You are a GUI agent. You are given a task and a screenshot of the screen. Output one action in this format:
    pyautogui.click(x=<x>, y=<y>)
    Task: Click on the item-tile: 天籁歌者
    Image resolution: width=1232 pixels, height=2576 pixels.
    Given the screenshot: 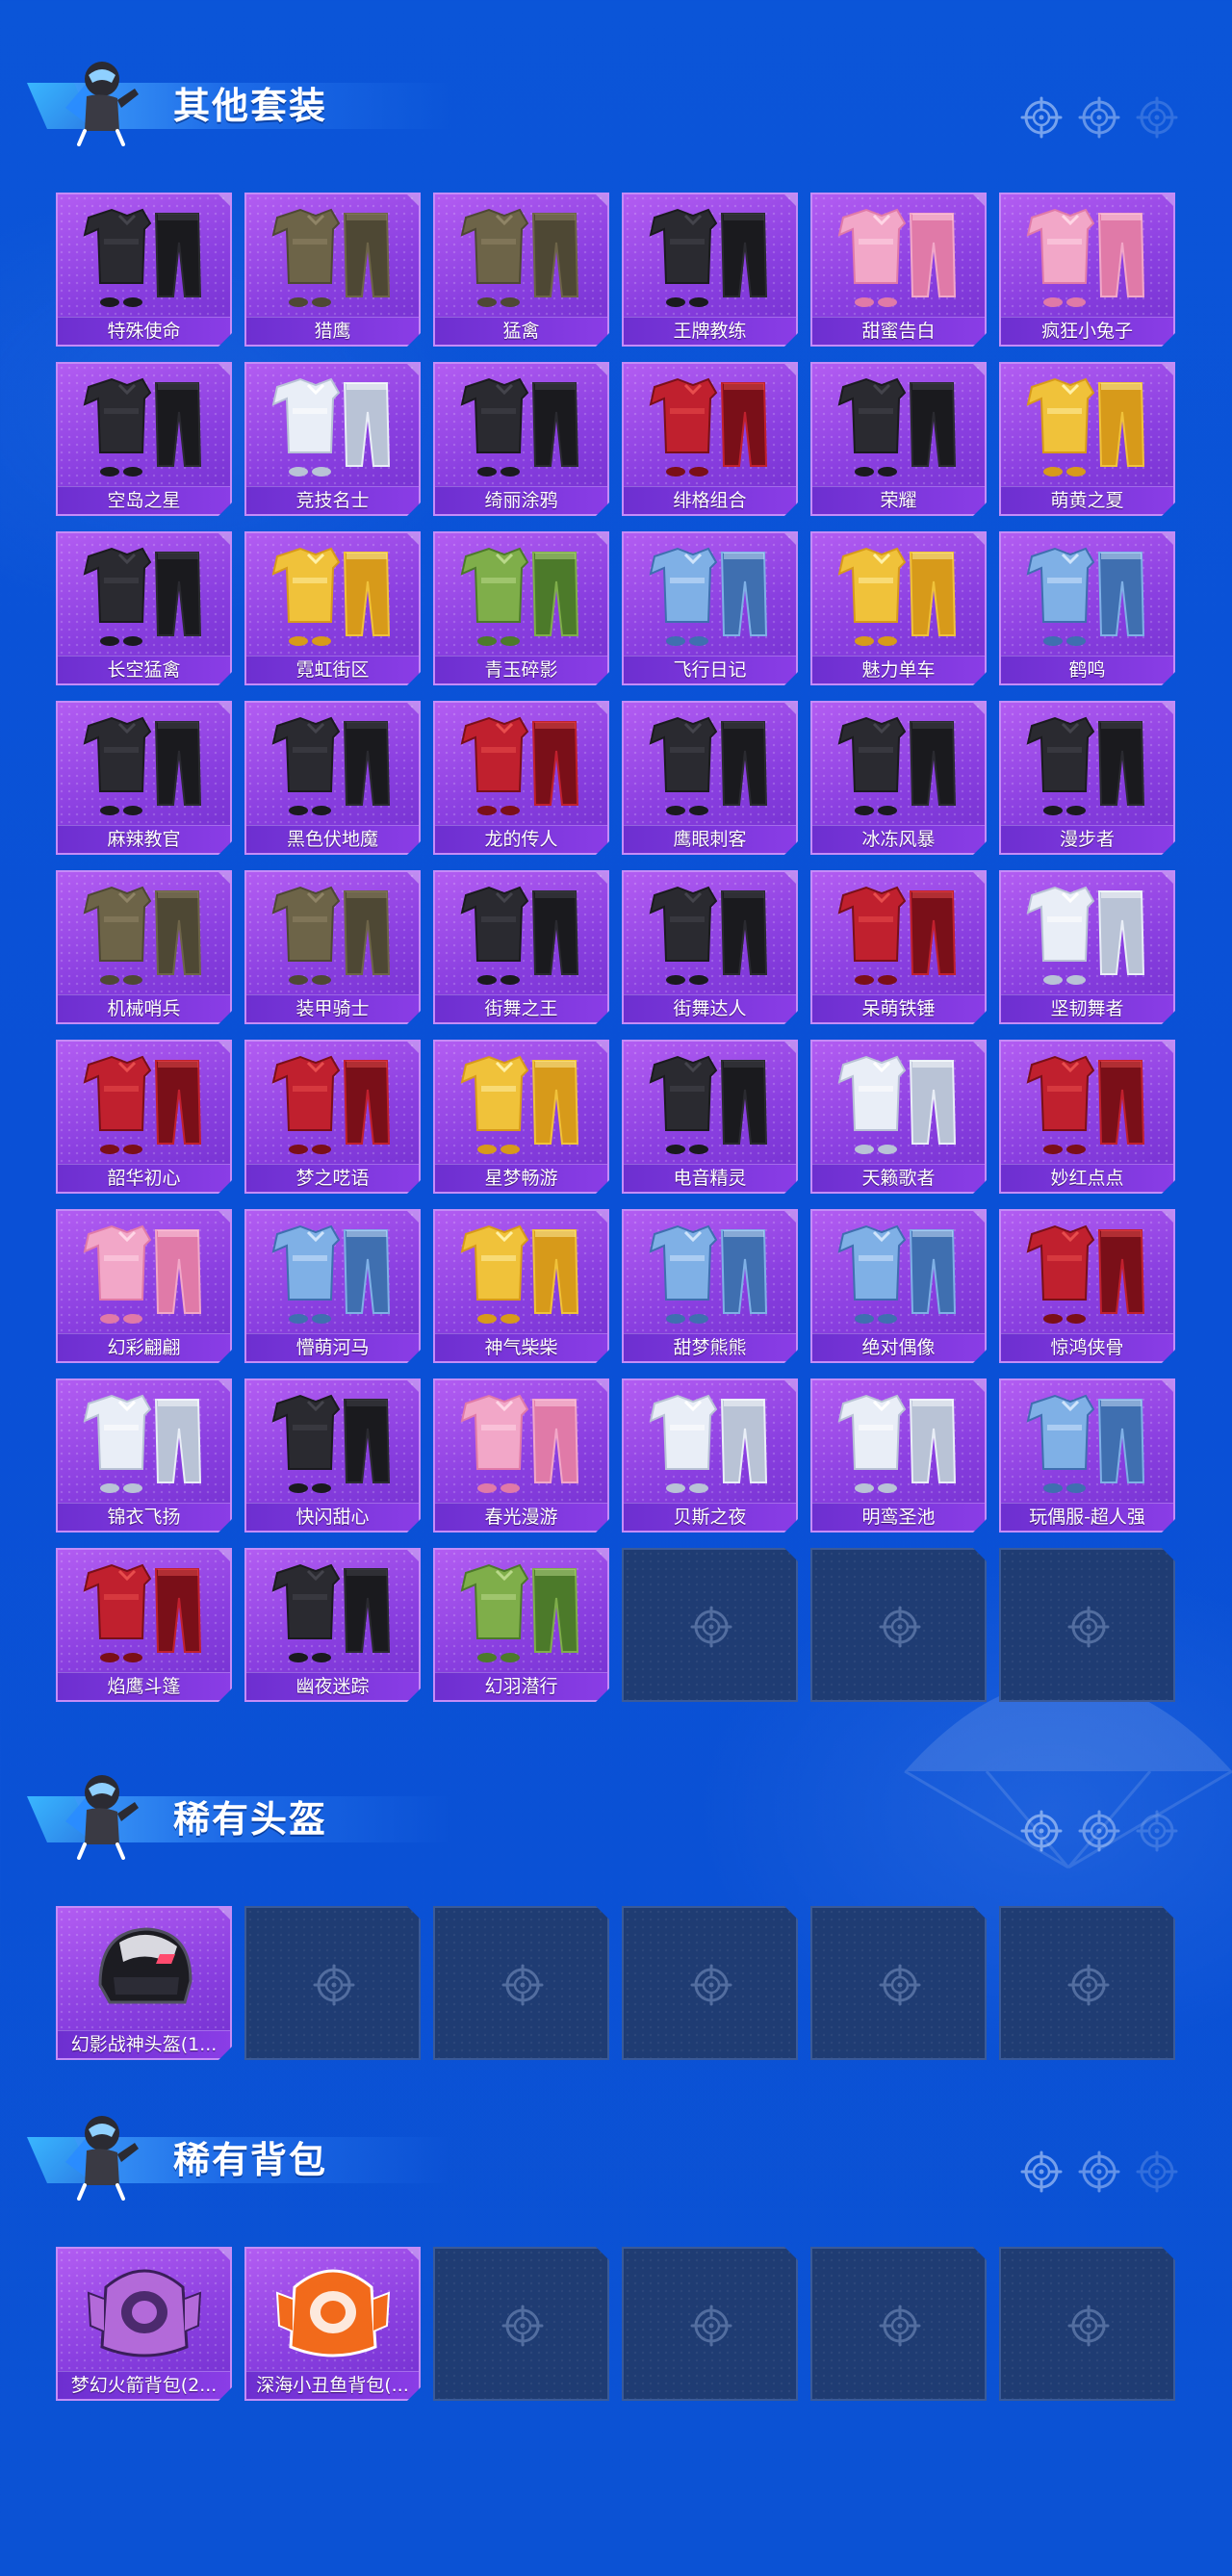 What is the action you would take?
    pyautogui.click(x=898, y=1117)
    